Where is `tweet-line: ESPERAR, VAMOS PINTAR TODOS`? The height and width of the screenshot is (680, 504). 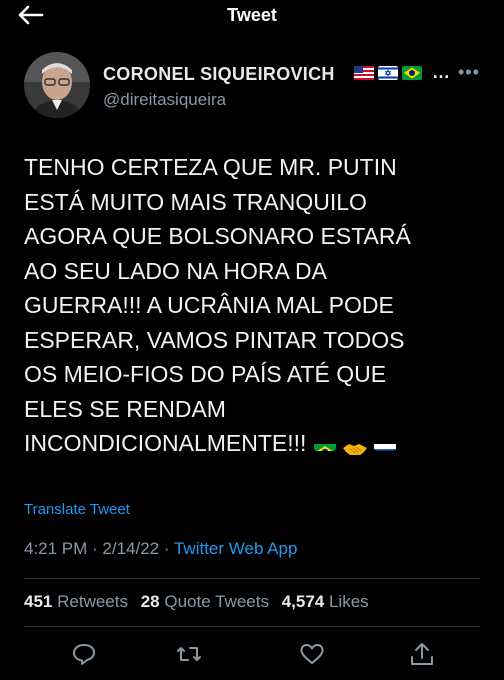
tweet-line: ESPERAR, VAMOS PINTAR TODOS is located at coordinates (214, 339).